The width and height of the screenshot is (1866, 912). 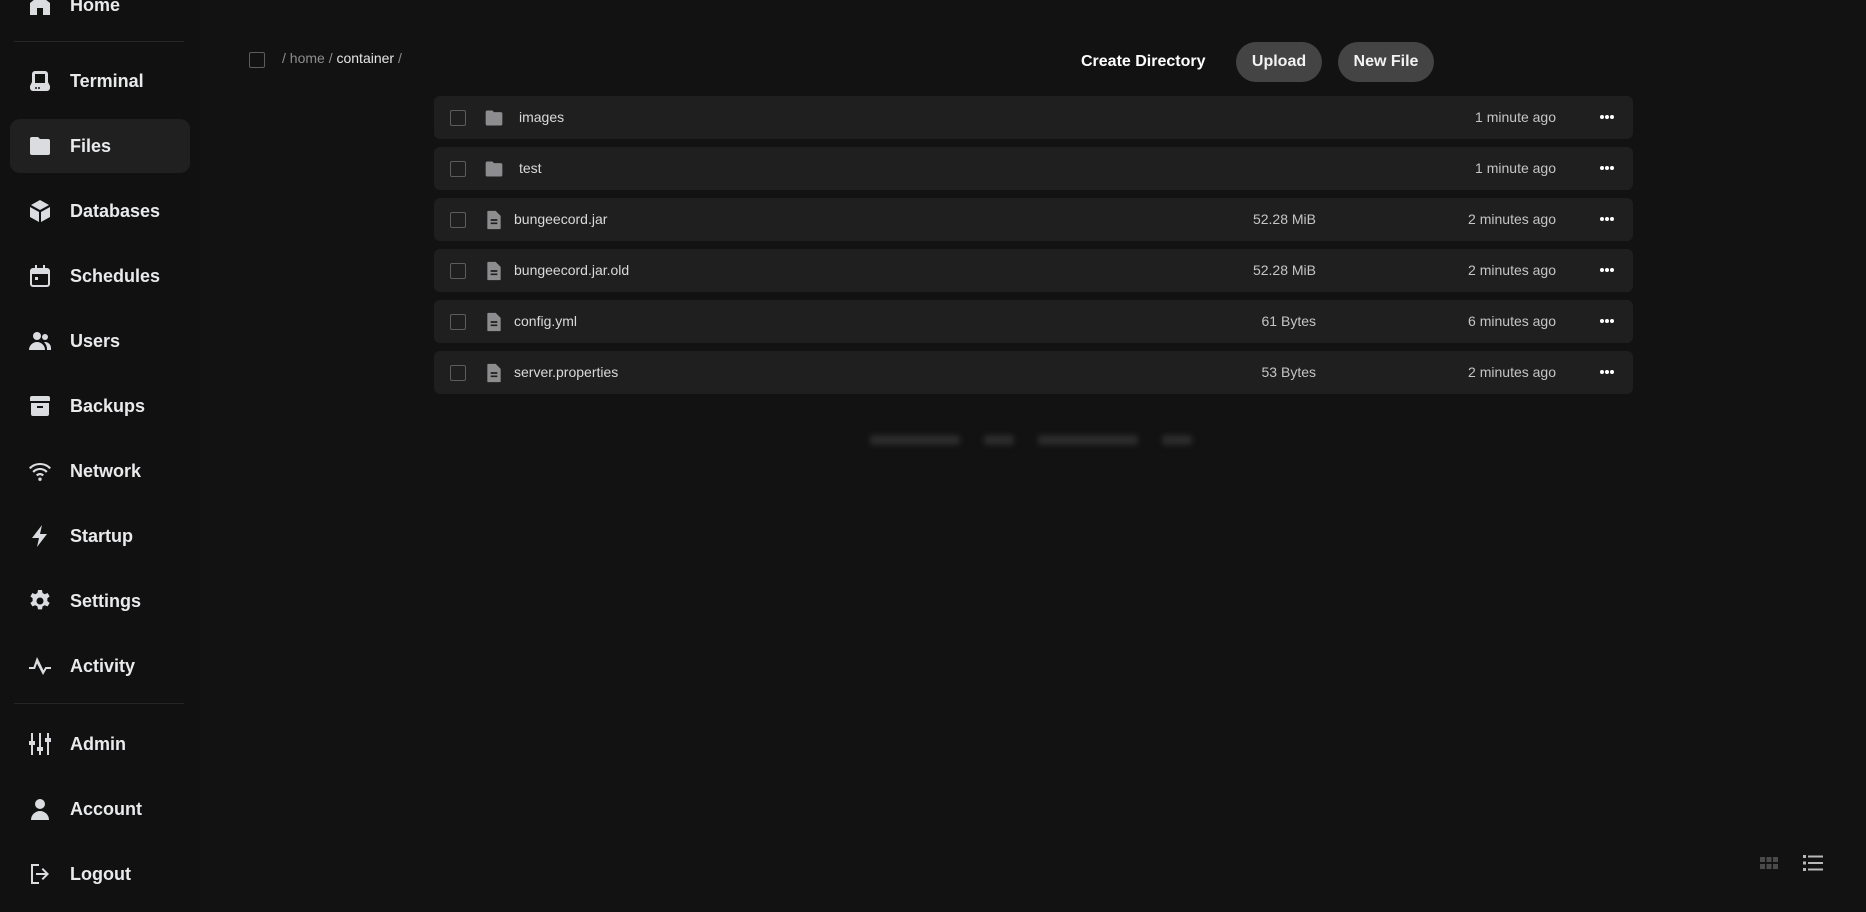 I want to click on sidebar-item-label: Startup, so click(x=101, y=535).